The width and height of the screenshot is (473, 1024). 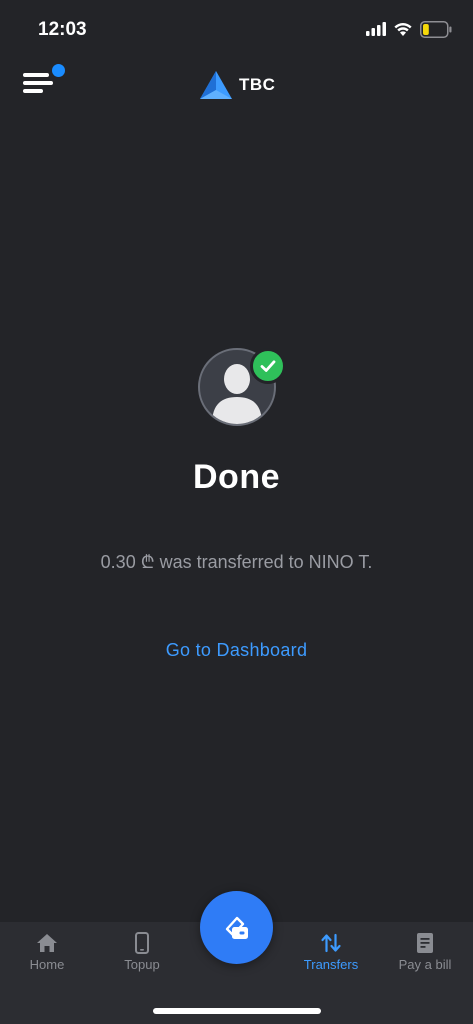 What do you see at coordinates (425, 954) in the screenshot?
I see `tab-pay-a-bill: Pay a bill` at bounding box center [425, 954].